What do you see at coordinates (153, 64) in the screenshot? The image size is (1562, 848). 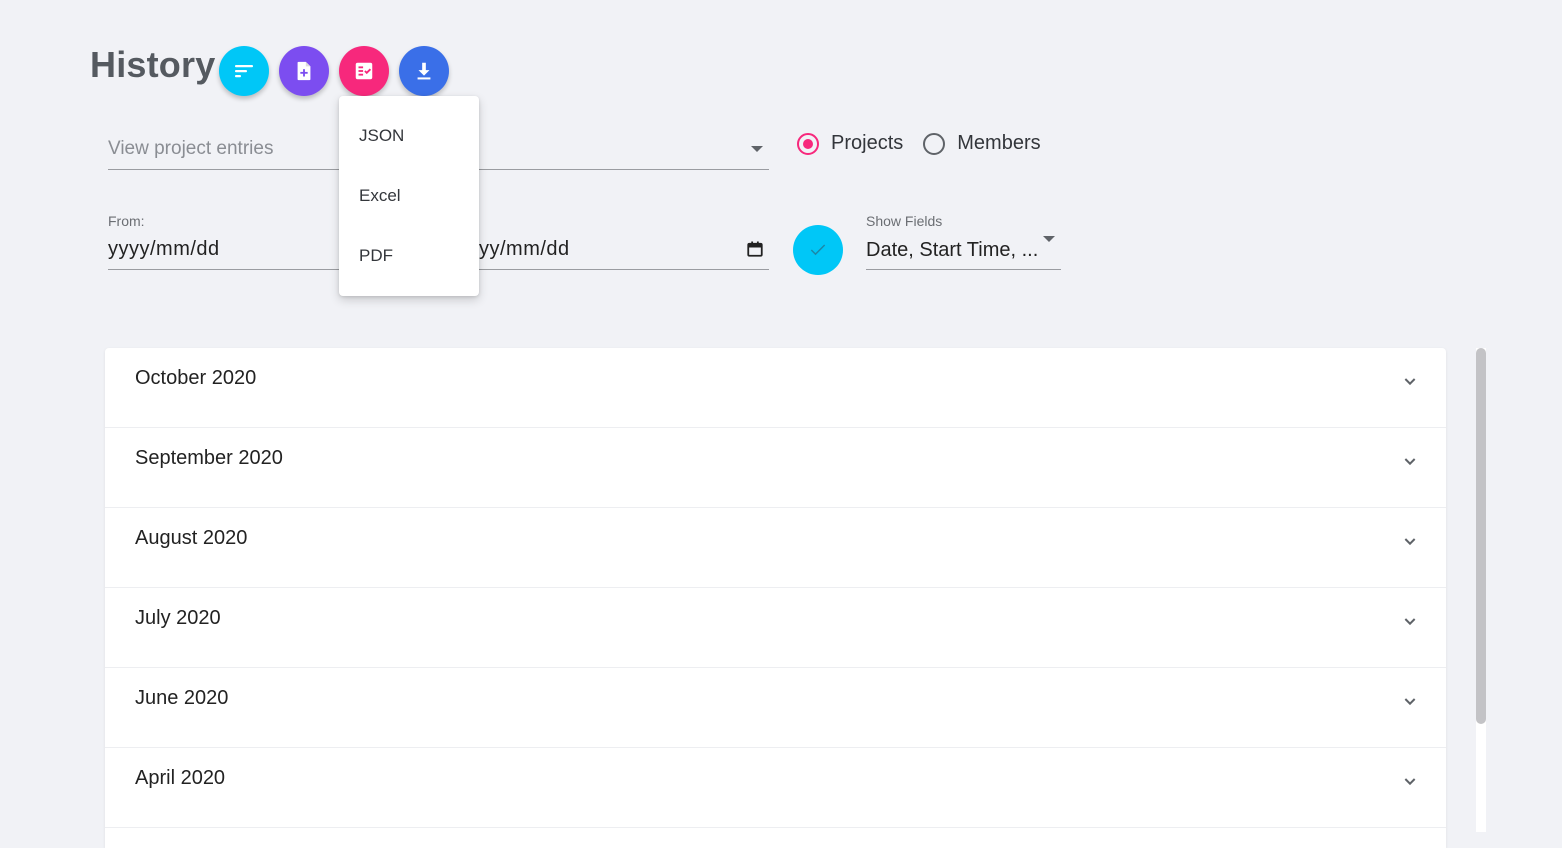 I see `page-title: History` at bounding box center [153, 64].